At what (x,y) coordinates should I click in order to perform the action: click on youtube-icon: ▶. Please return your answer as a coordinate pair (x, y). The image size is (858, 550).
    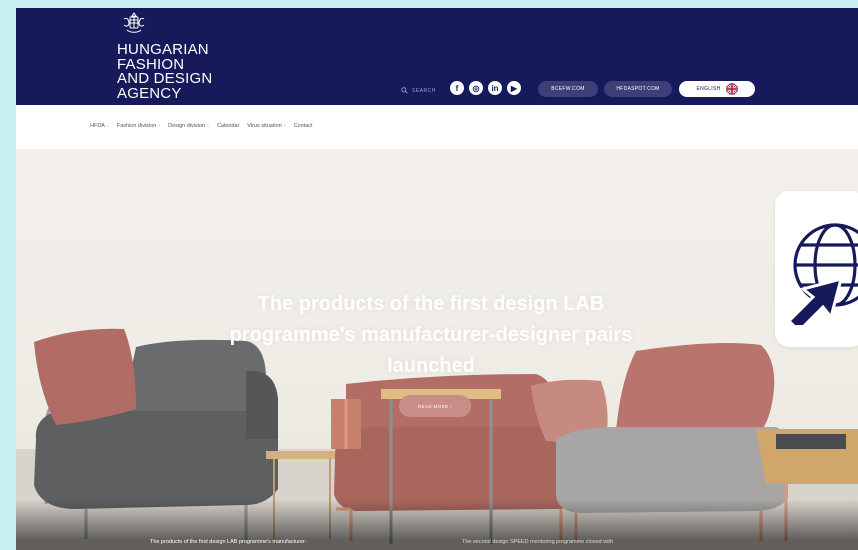
    Looking at the image, I should click on (514, 88).